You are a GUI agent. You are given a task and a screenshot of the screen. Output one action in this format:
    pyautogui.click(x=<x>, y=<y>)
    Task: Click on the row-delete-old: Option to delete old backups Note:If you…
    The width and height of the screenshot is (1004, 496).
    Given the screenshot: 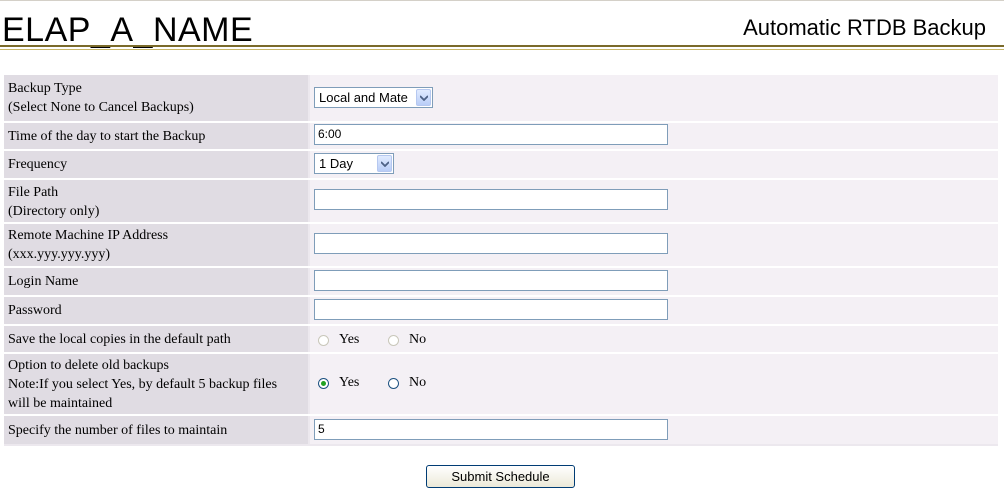 What is the action you would take?
    pyautogui.click(x=501, y=384)
    